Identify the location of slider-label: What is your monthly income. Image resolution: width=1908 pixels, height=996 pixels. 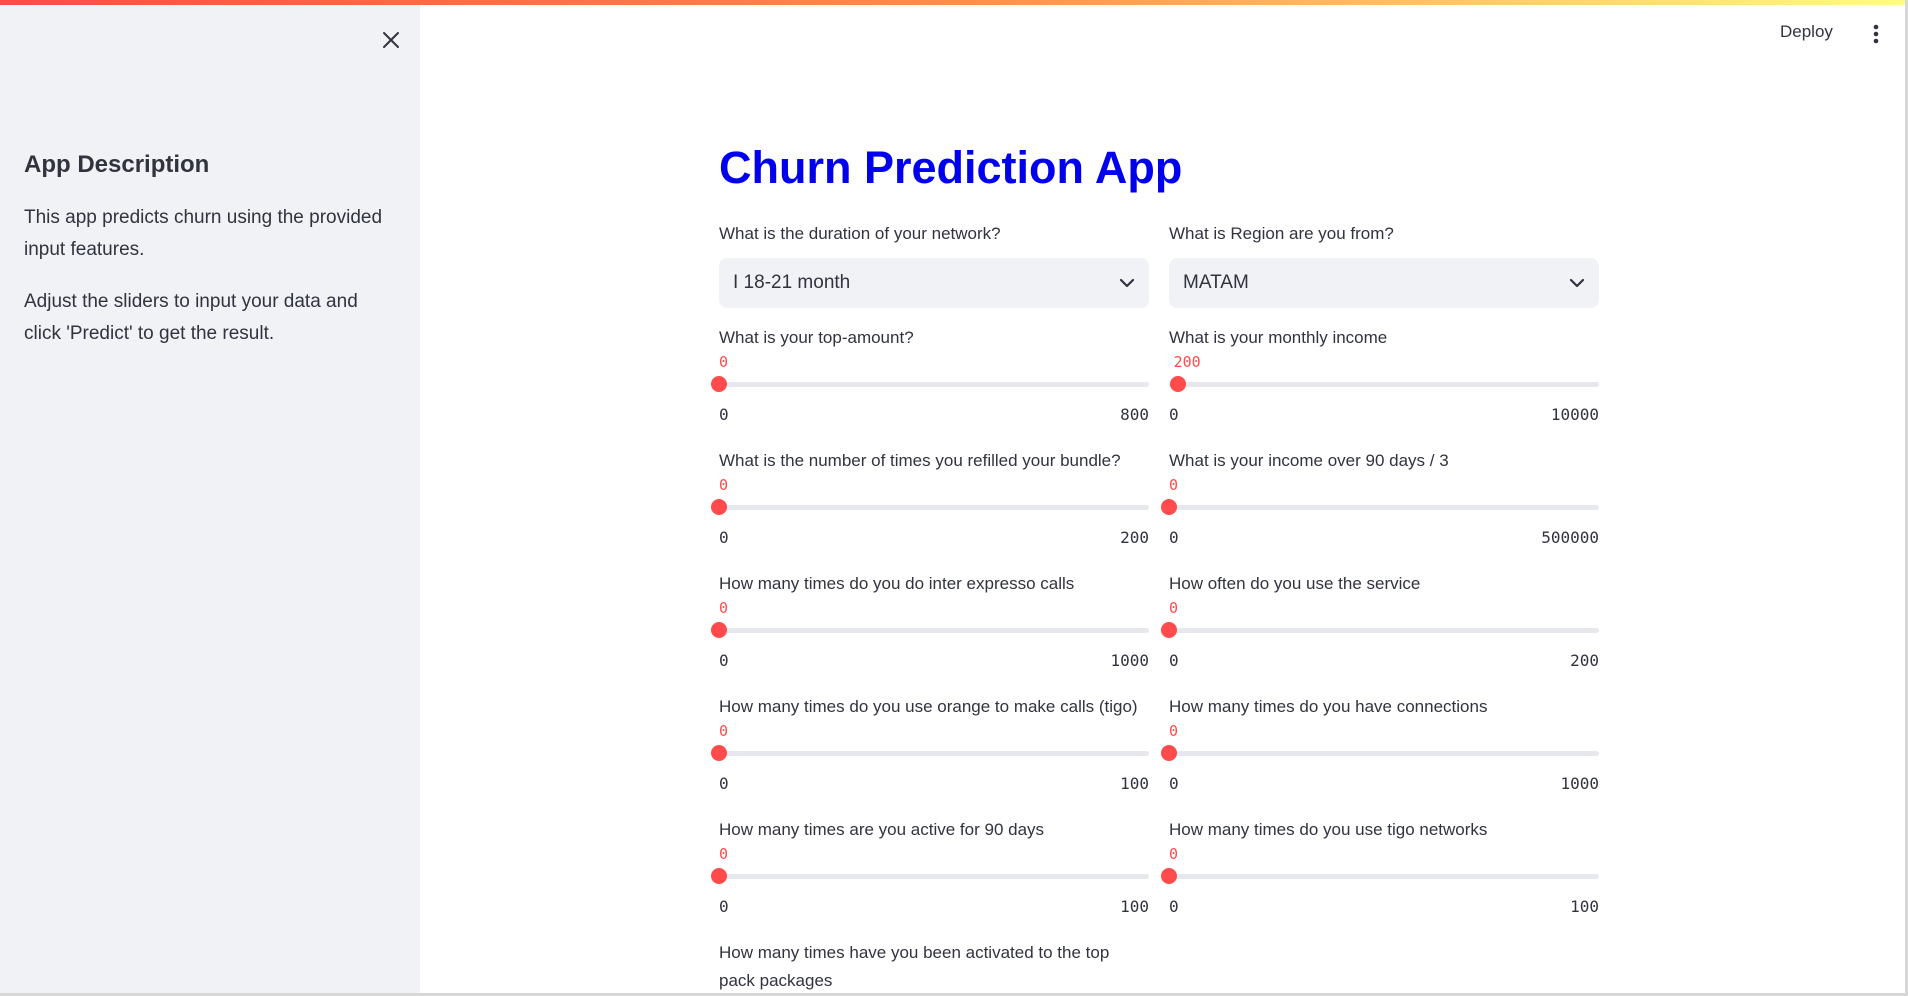
(1278, 337).